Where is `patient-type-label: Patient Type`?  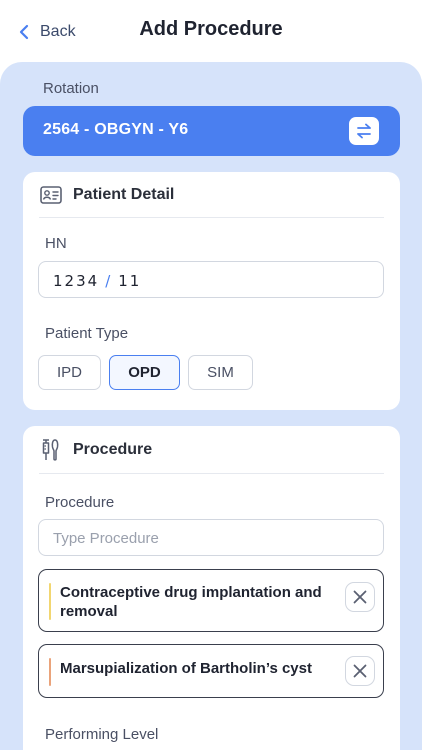
patient-type-label: Patient Type is located at coordinates (87, 333).